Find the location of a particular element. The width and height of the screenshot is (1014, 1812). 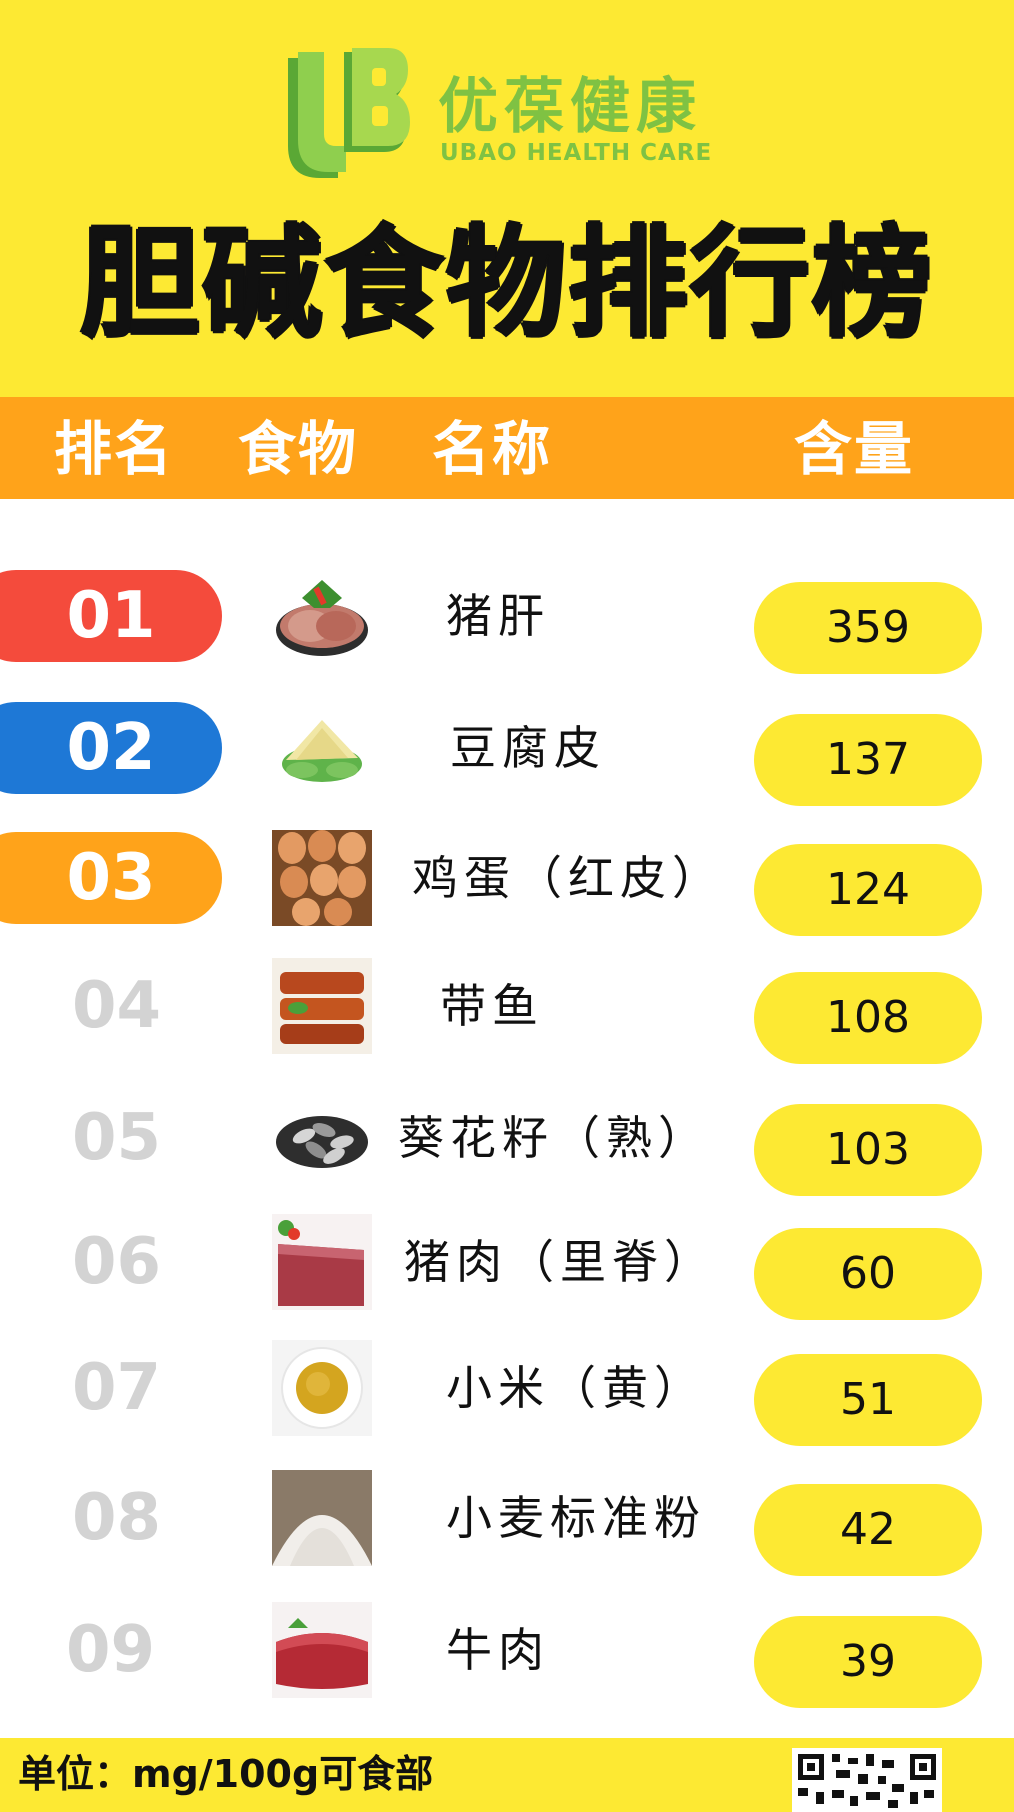

list-item: 02 豆腐皮 137 is located at coordinates (507, 754).